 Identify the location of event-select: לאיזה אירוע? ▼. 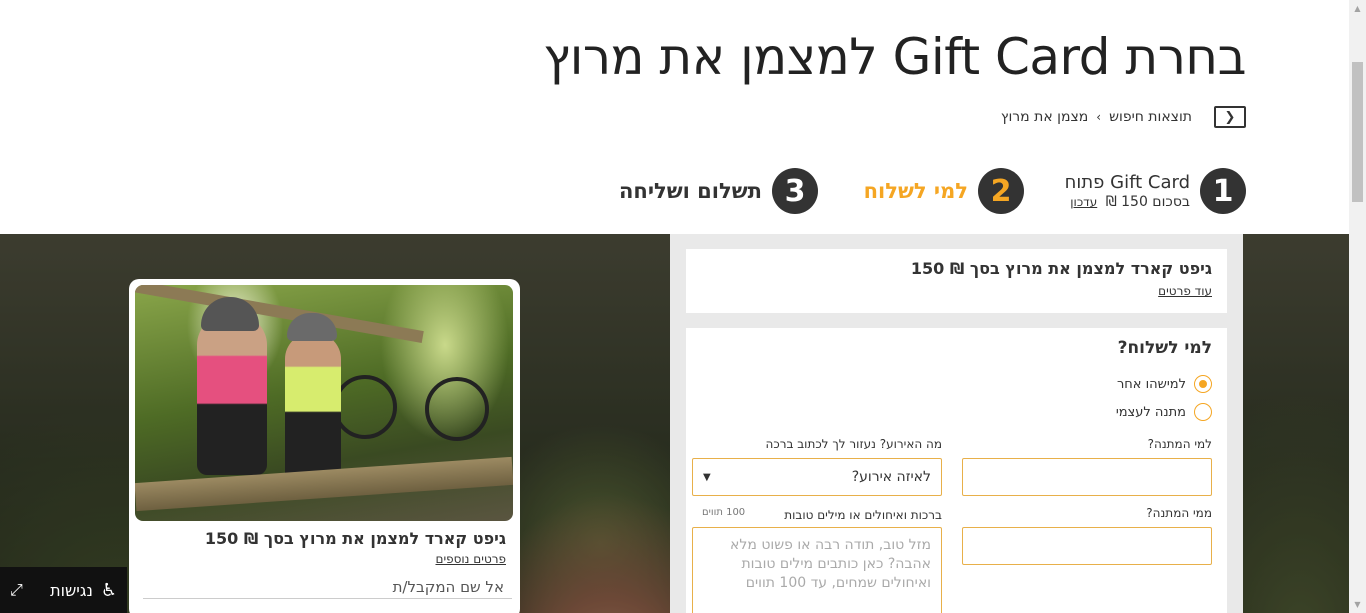
(817, 477).